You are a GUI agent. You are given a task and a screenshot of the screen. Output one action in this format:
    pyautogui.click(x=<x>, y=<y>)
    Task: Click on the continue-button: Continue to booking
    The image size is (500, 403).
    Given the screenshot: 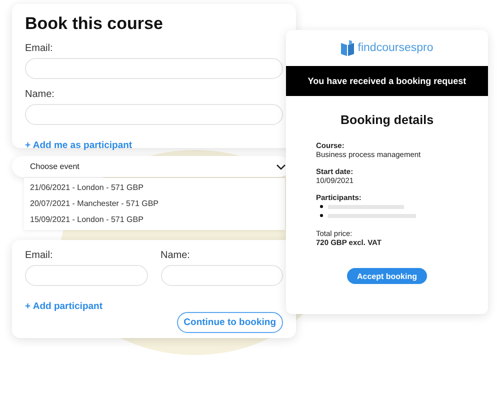 What is the action you would take?
    pyautogui.click(x=229, y=322)
    